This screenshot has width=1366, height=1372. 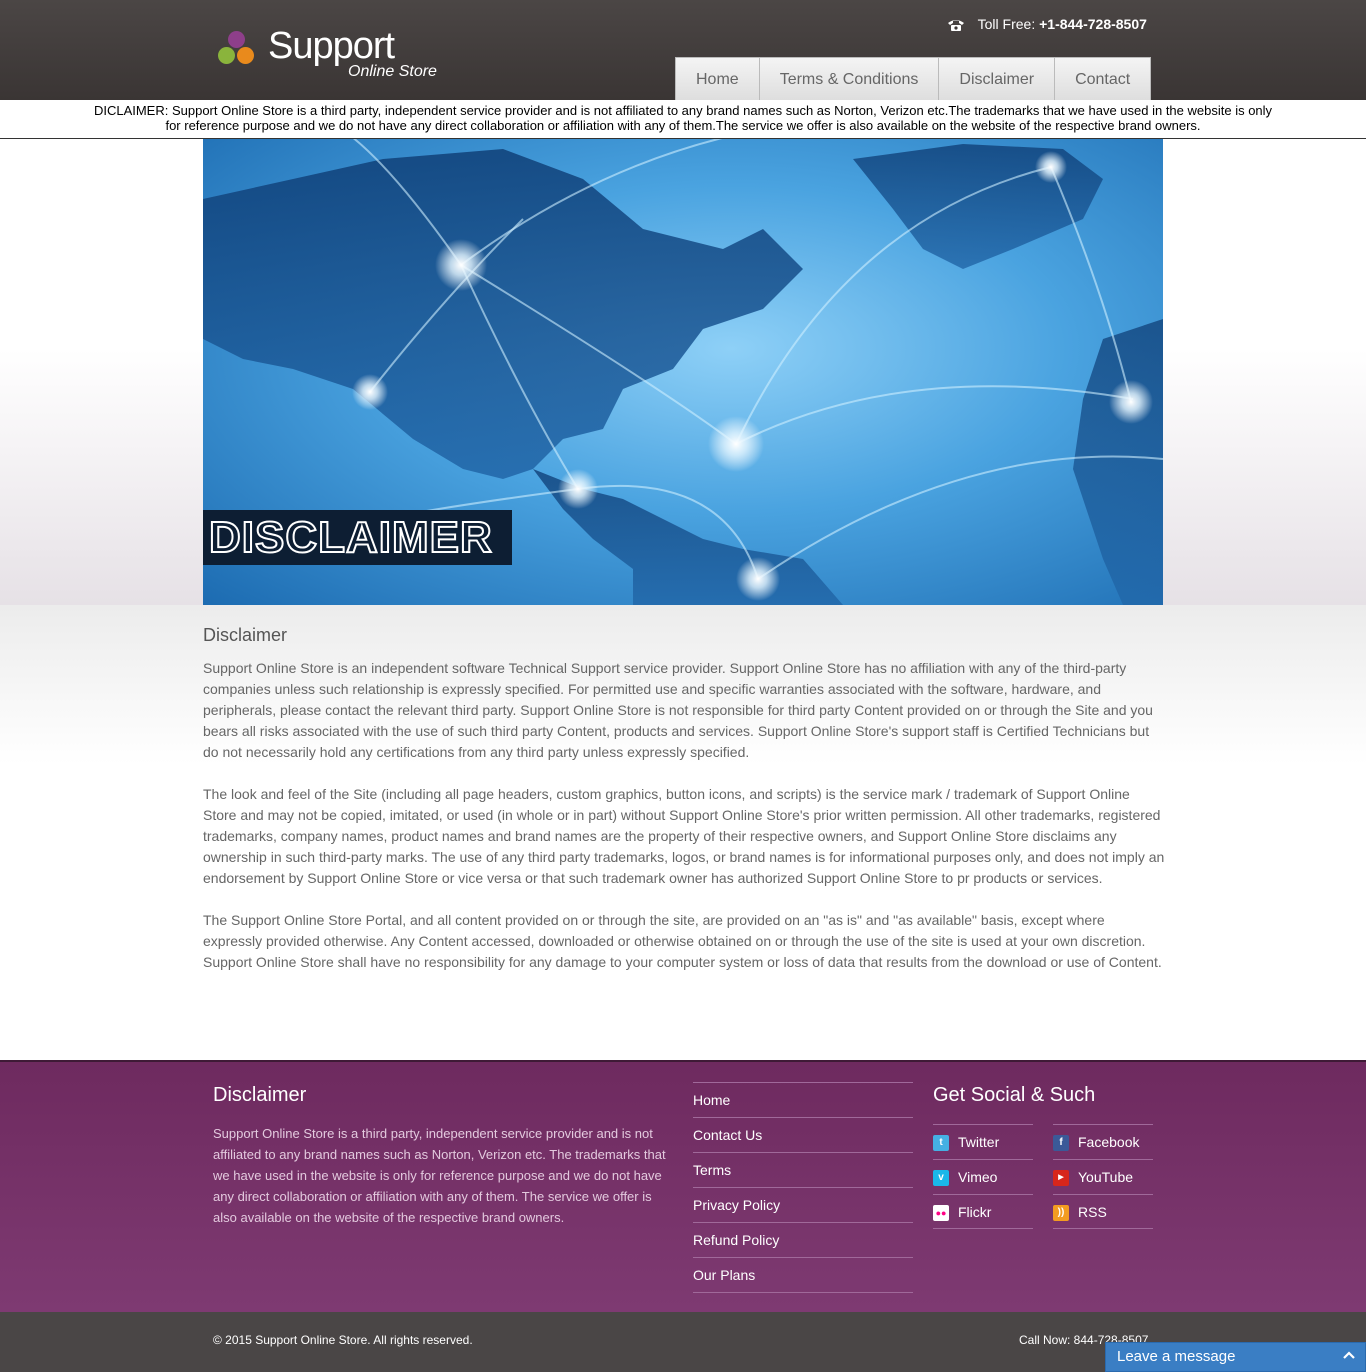 What do you see at coordinates (245, 55) in the screenshot?
I see `logo-dot-orange` at bounding box center [245, 55].